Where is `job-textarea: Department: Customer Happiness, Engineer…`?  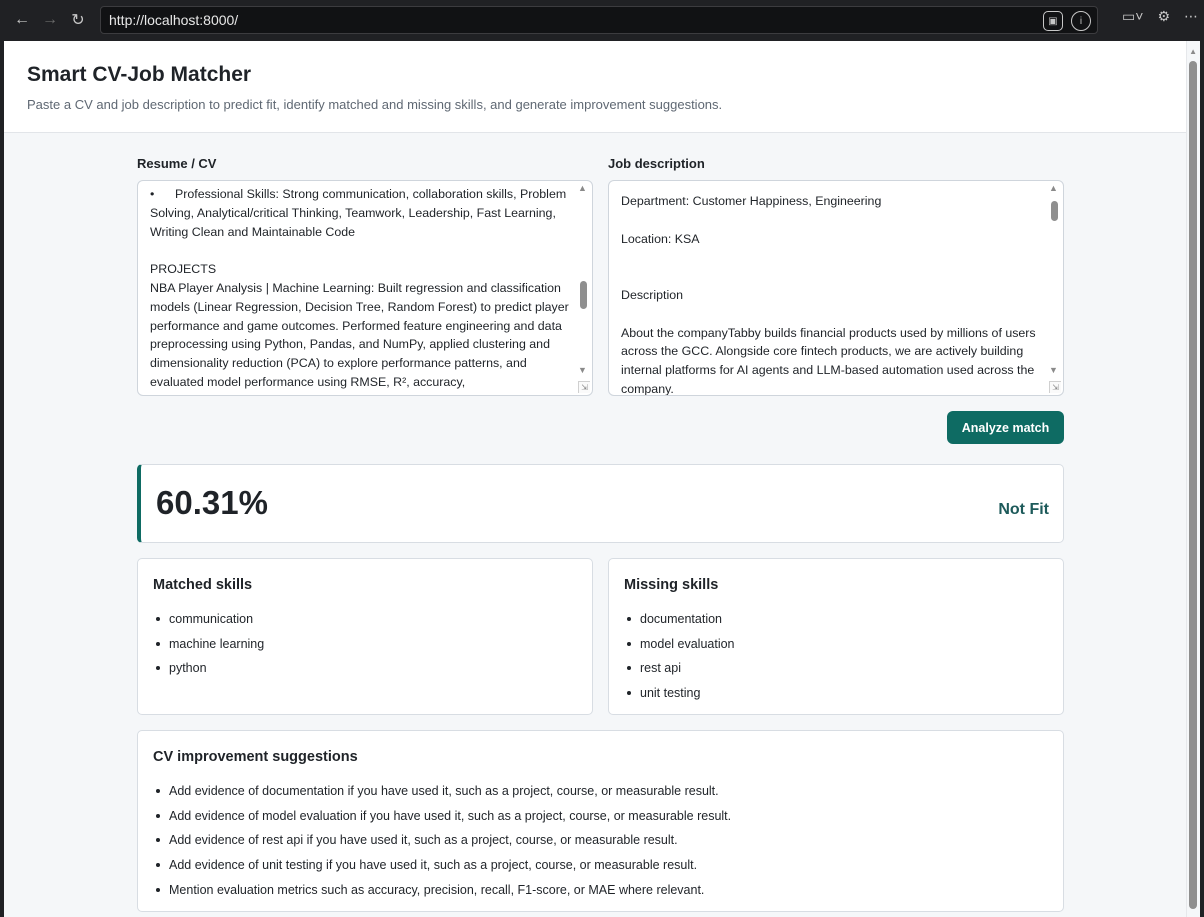 job-textarea: Department: Customer Happiness, Engineer… is located at coordinates (836, 288).